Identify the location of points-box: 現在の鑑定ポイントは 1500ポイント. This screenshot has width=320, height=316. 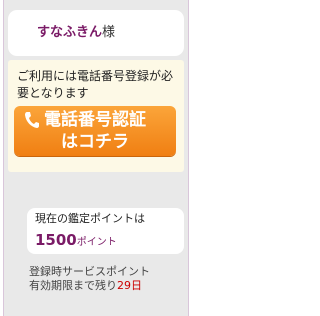
(105, 231).